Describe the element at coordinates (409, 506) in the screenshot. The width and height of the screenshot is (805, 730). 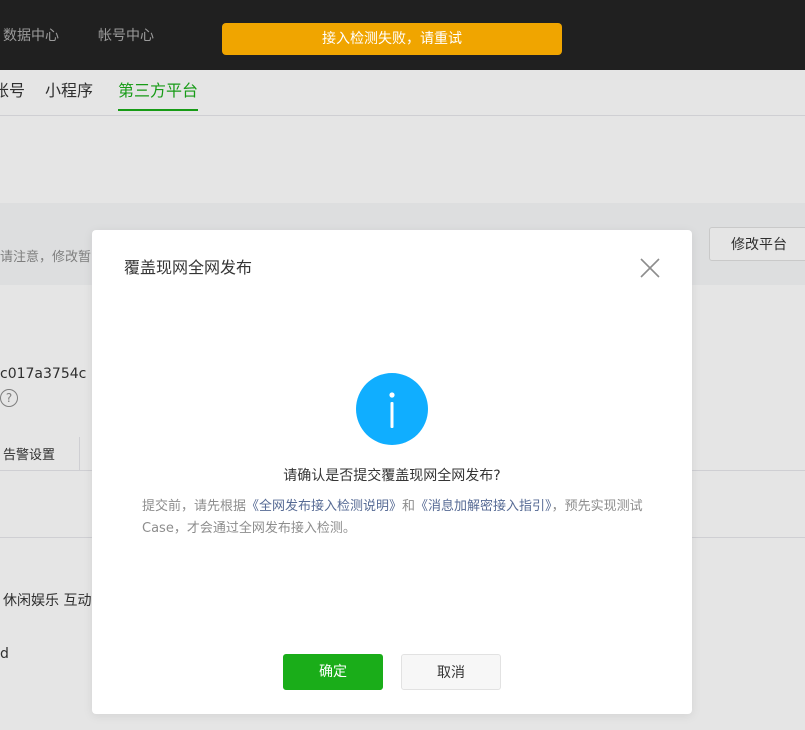
I see `detail-text-mid: 和` at that location.